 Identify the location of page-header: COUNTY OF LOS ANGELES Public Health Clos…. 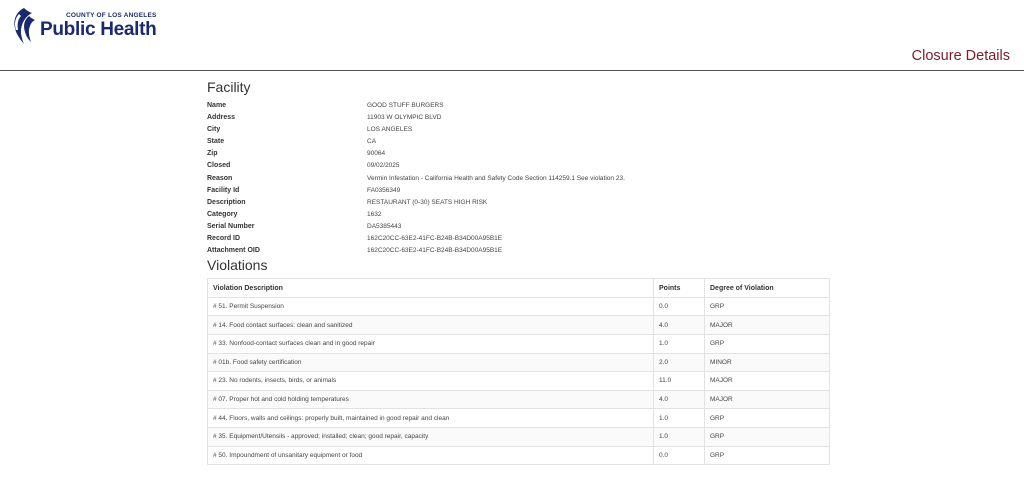
(512, 35).